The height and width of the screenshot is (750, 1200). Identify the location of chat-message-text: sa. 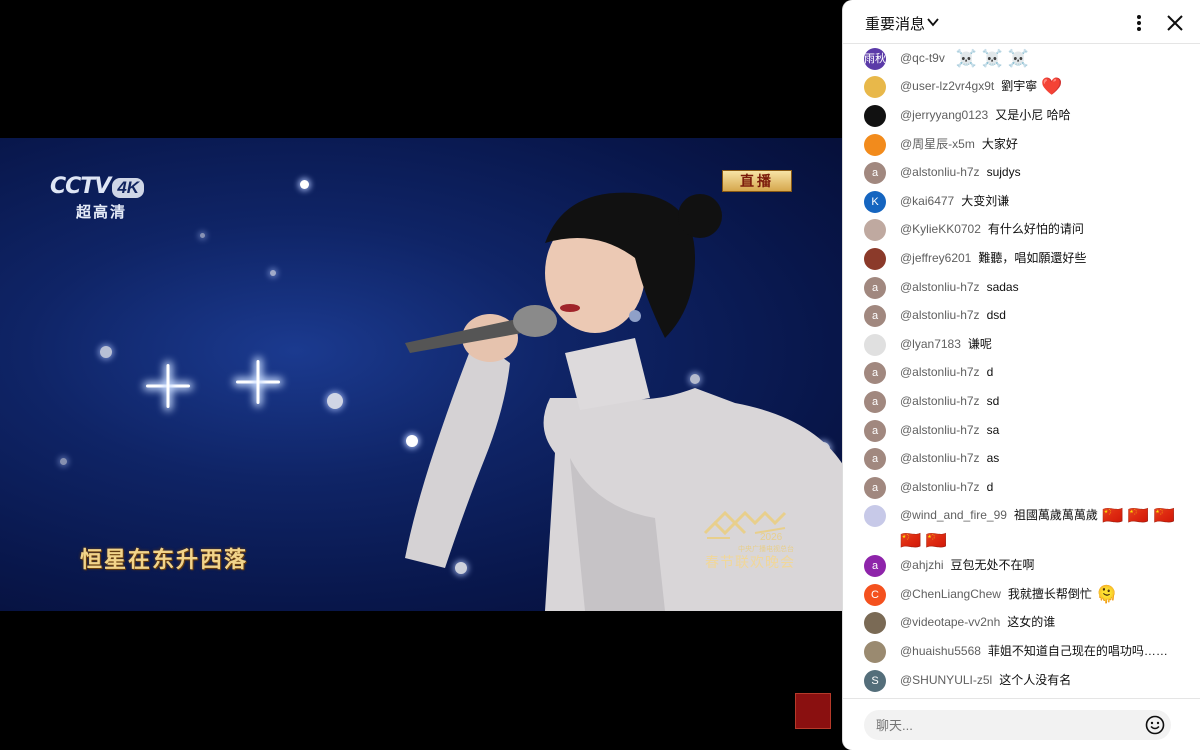
(993, 430).